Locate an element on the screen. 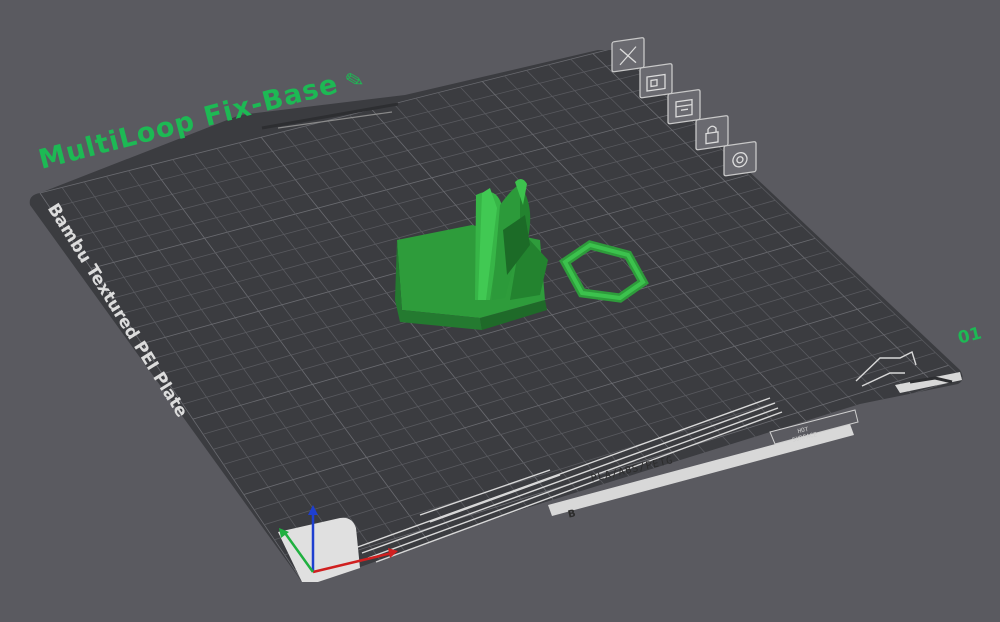  pencil-icon: ✎ is located at coordinates (355, 81).